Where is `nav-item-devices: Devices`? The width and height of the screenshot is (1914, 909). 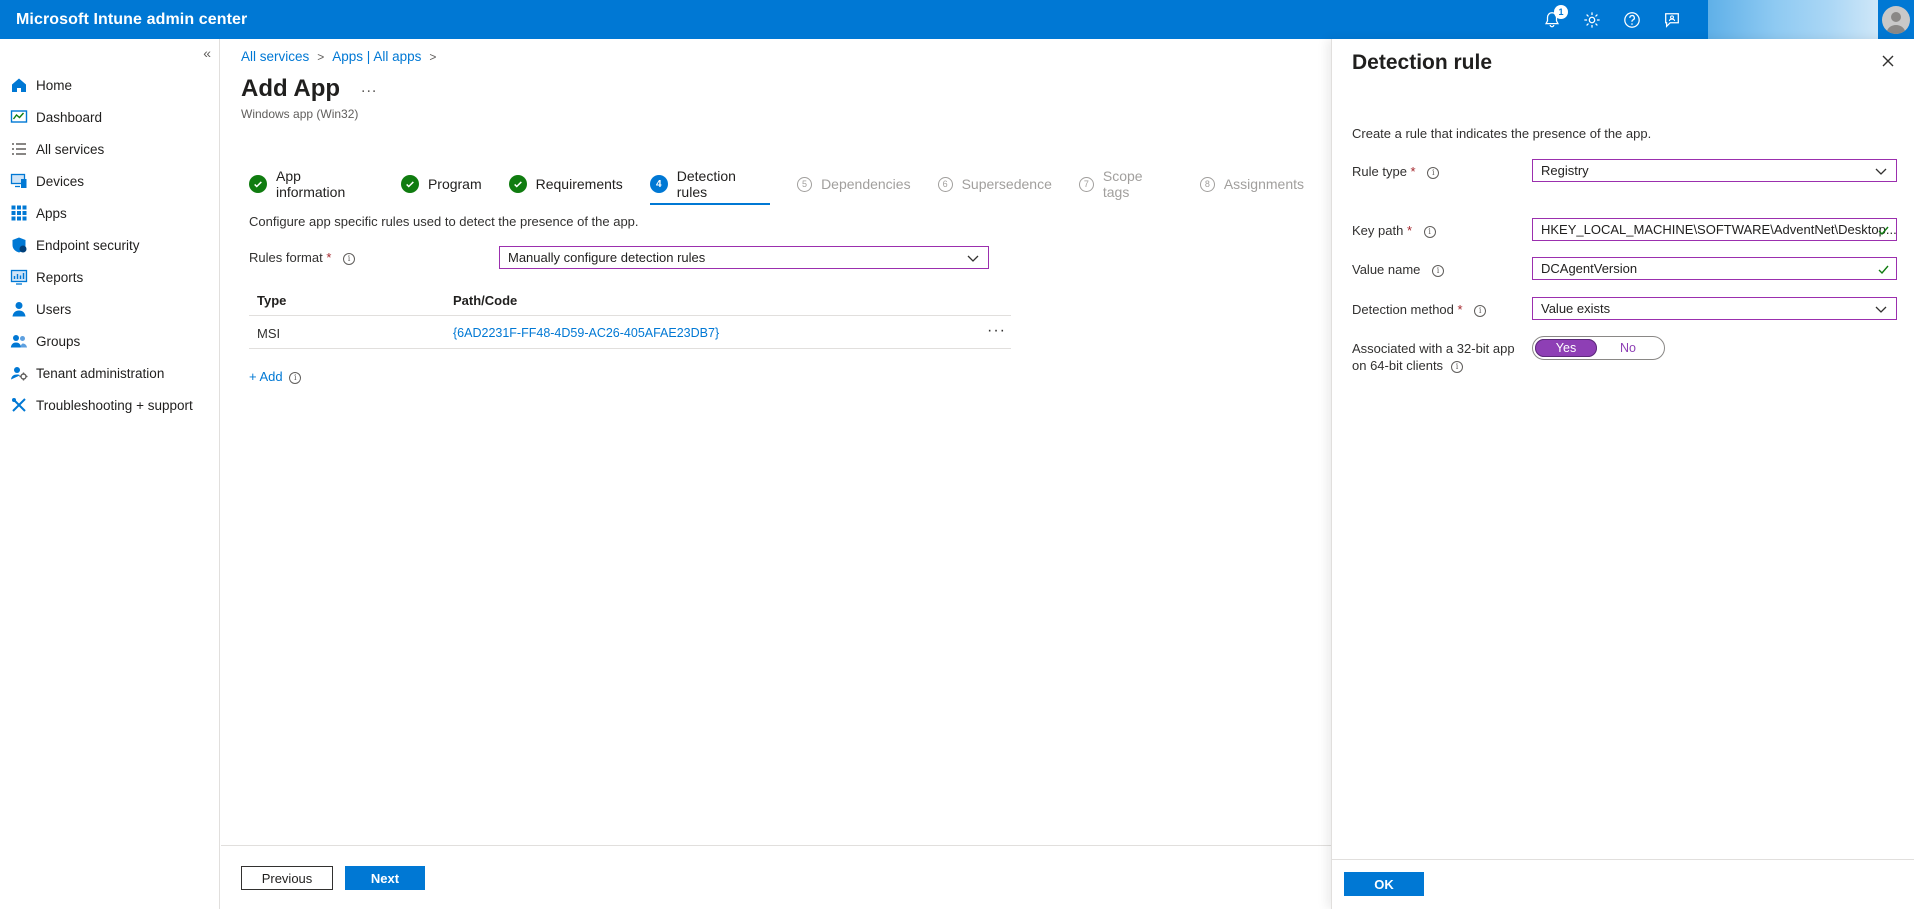
nav-item-devices: Devices is located at coordinates (109, 181).